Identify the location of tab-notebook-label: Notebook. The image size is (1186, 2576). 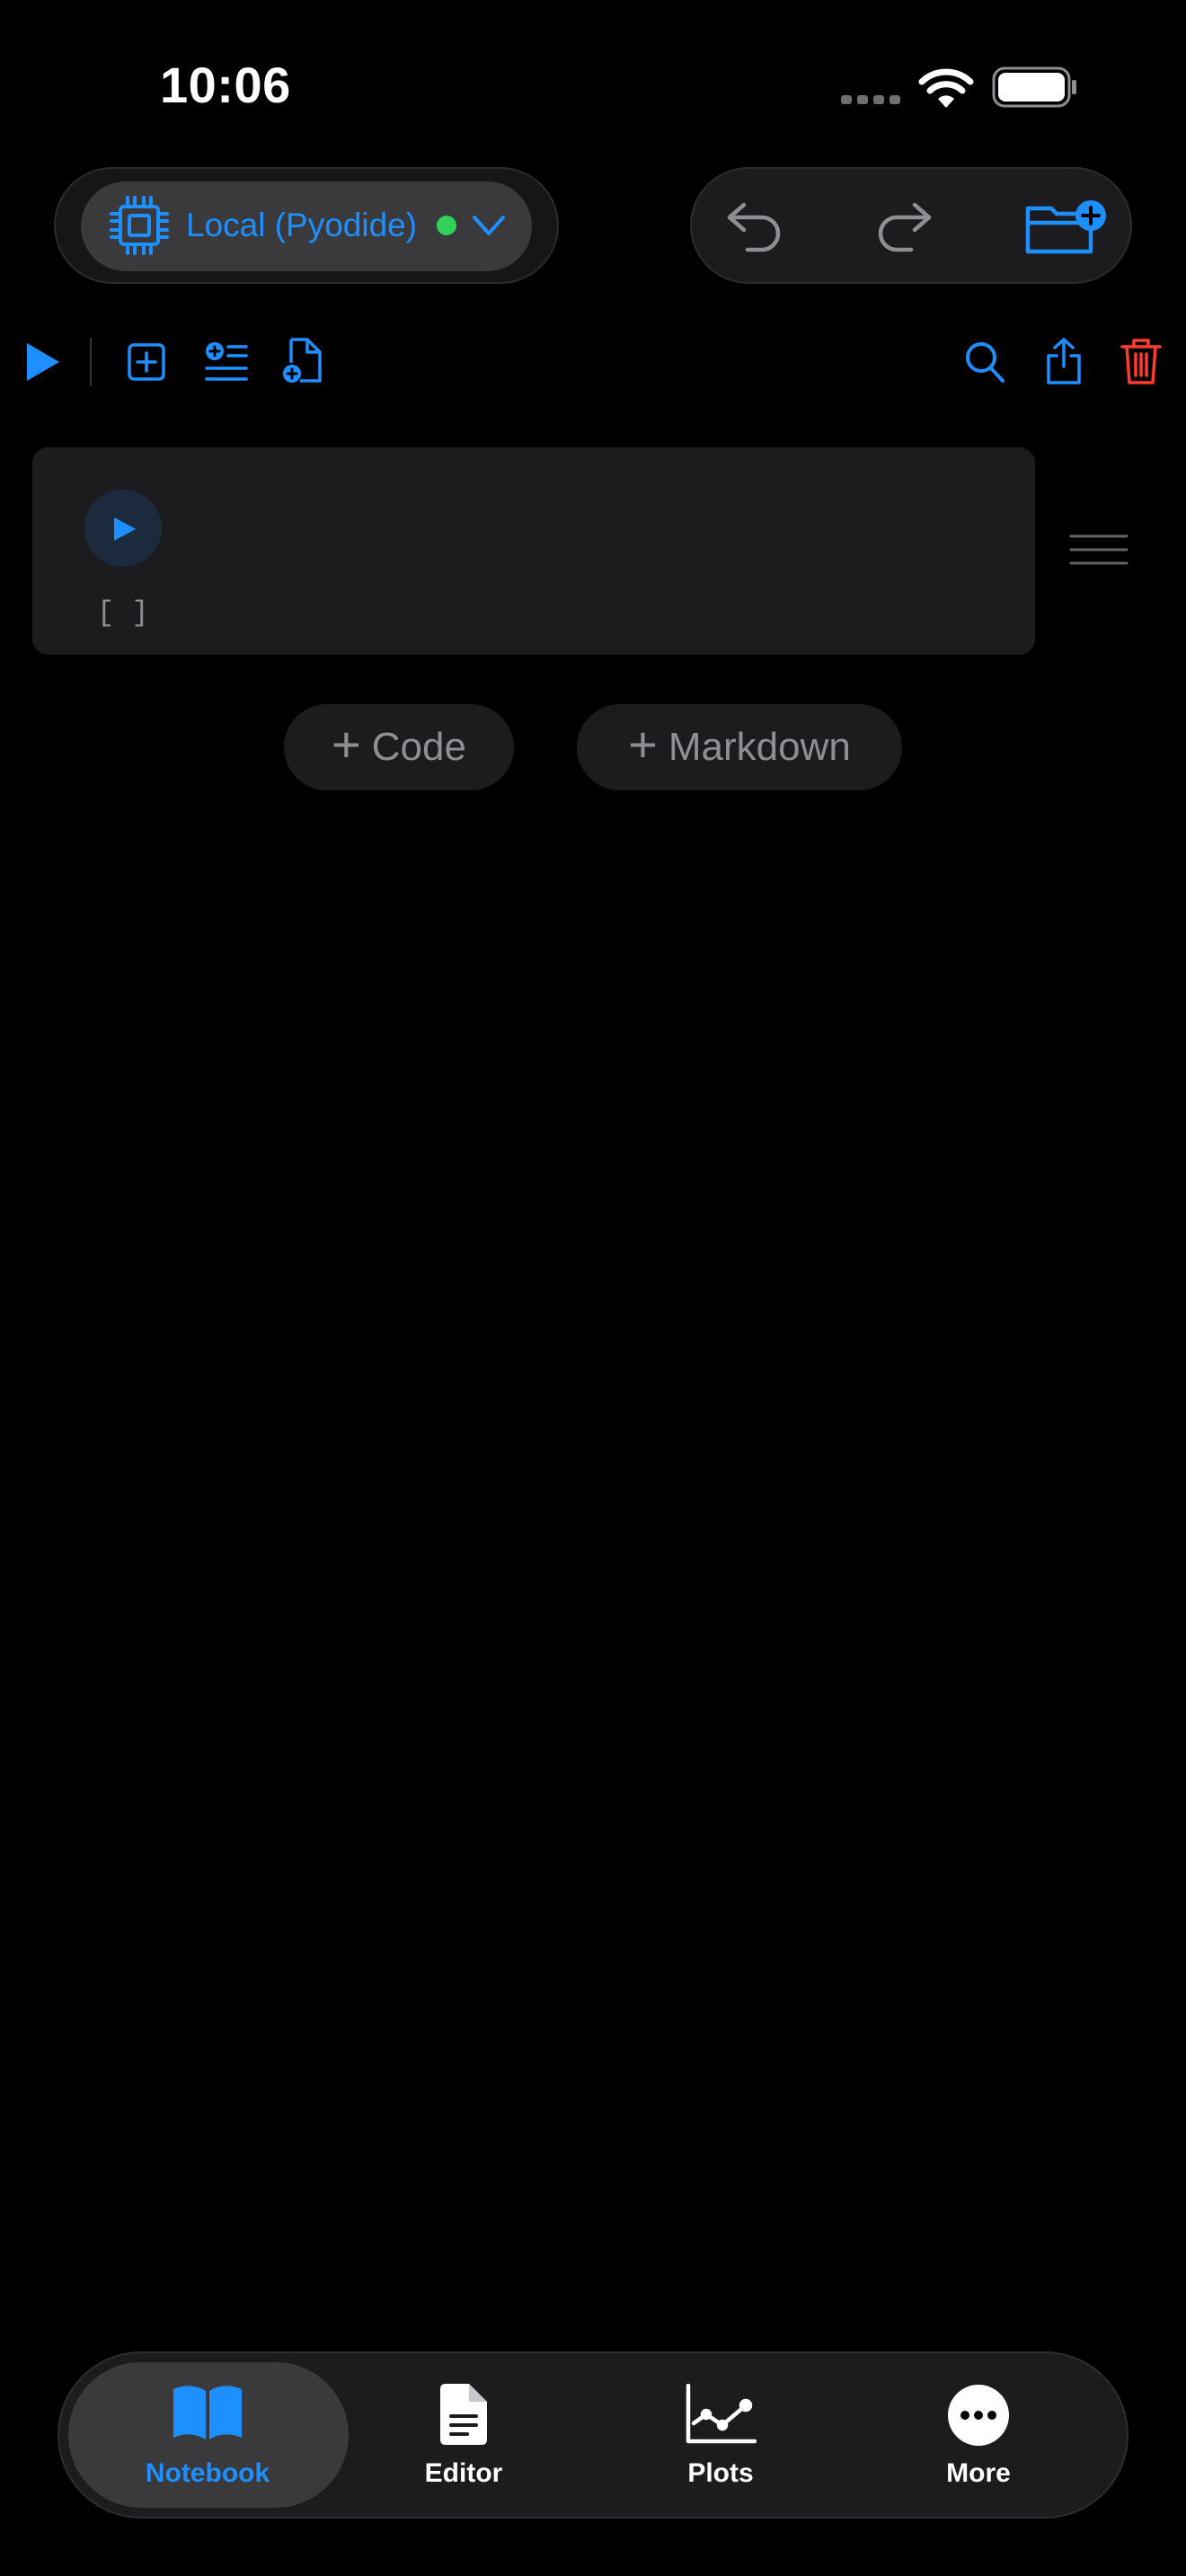
(207, 2473).